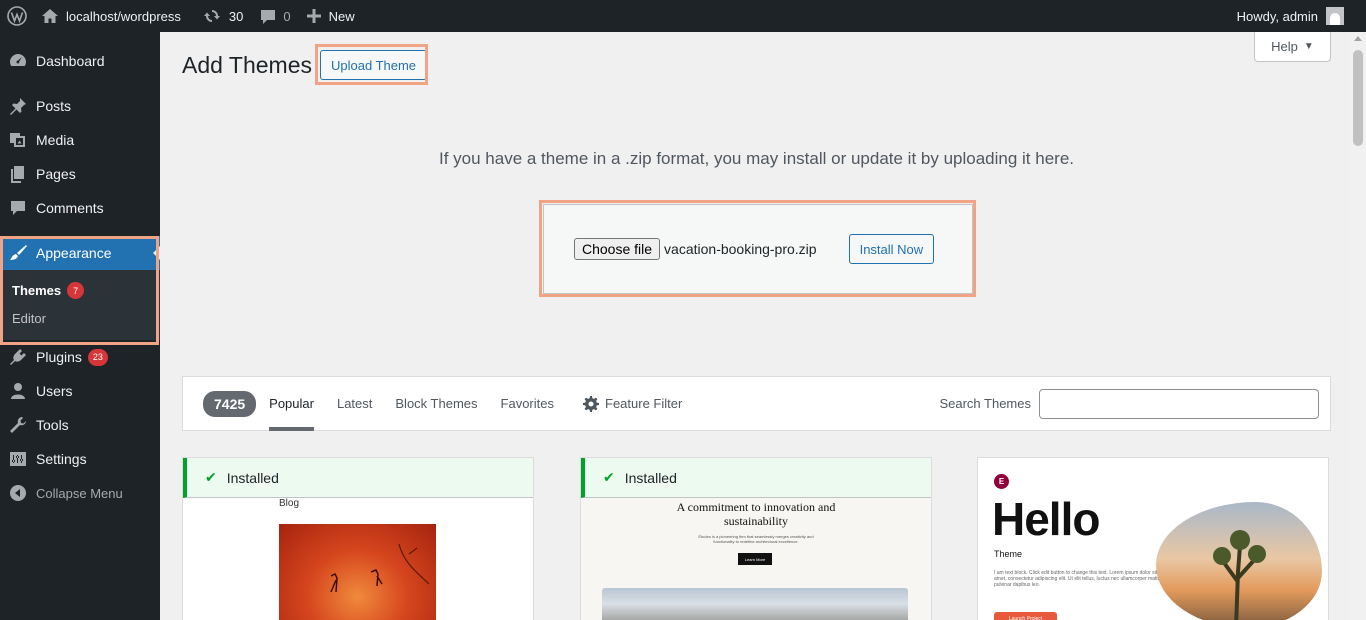 Image resolution: width=1366 pixels, height=620 pixels. What do you see at coordinates (37, 290) in the screenshot?
I see `submenu-label: Themes` at bounding box center [37, 290].